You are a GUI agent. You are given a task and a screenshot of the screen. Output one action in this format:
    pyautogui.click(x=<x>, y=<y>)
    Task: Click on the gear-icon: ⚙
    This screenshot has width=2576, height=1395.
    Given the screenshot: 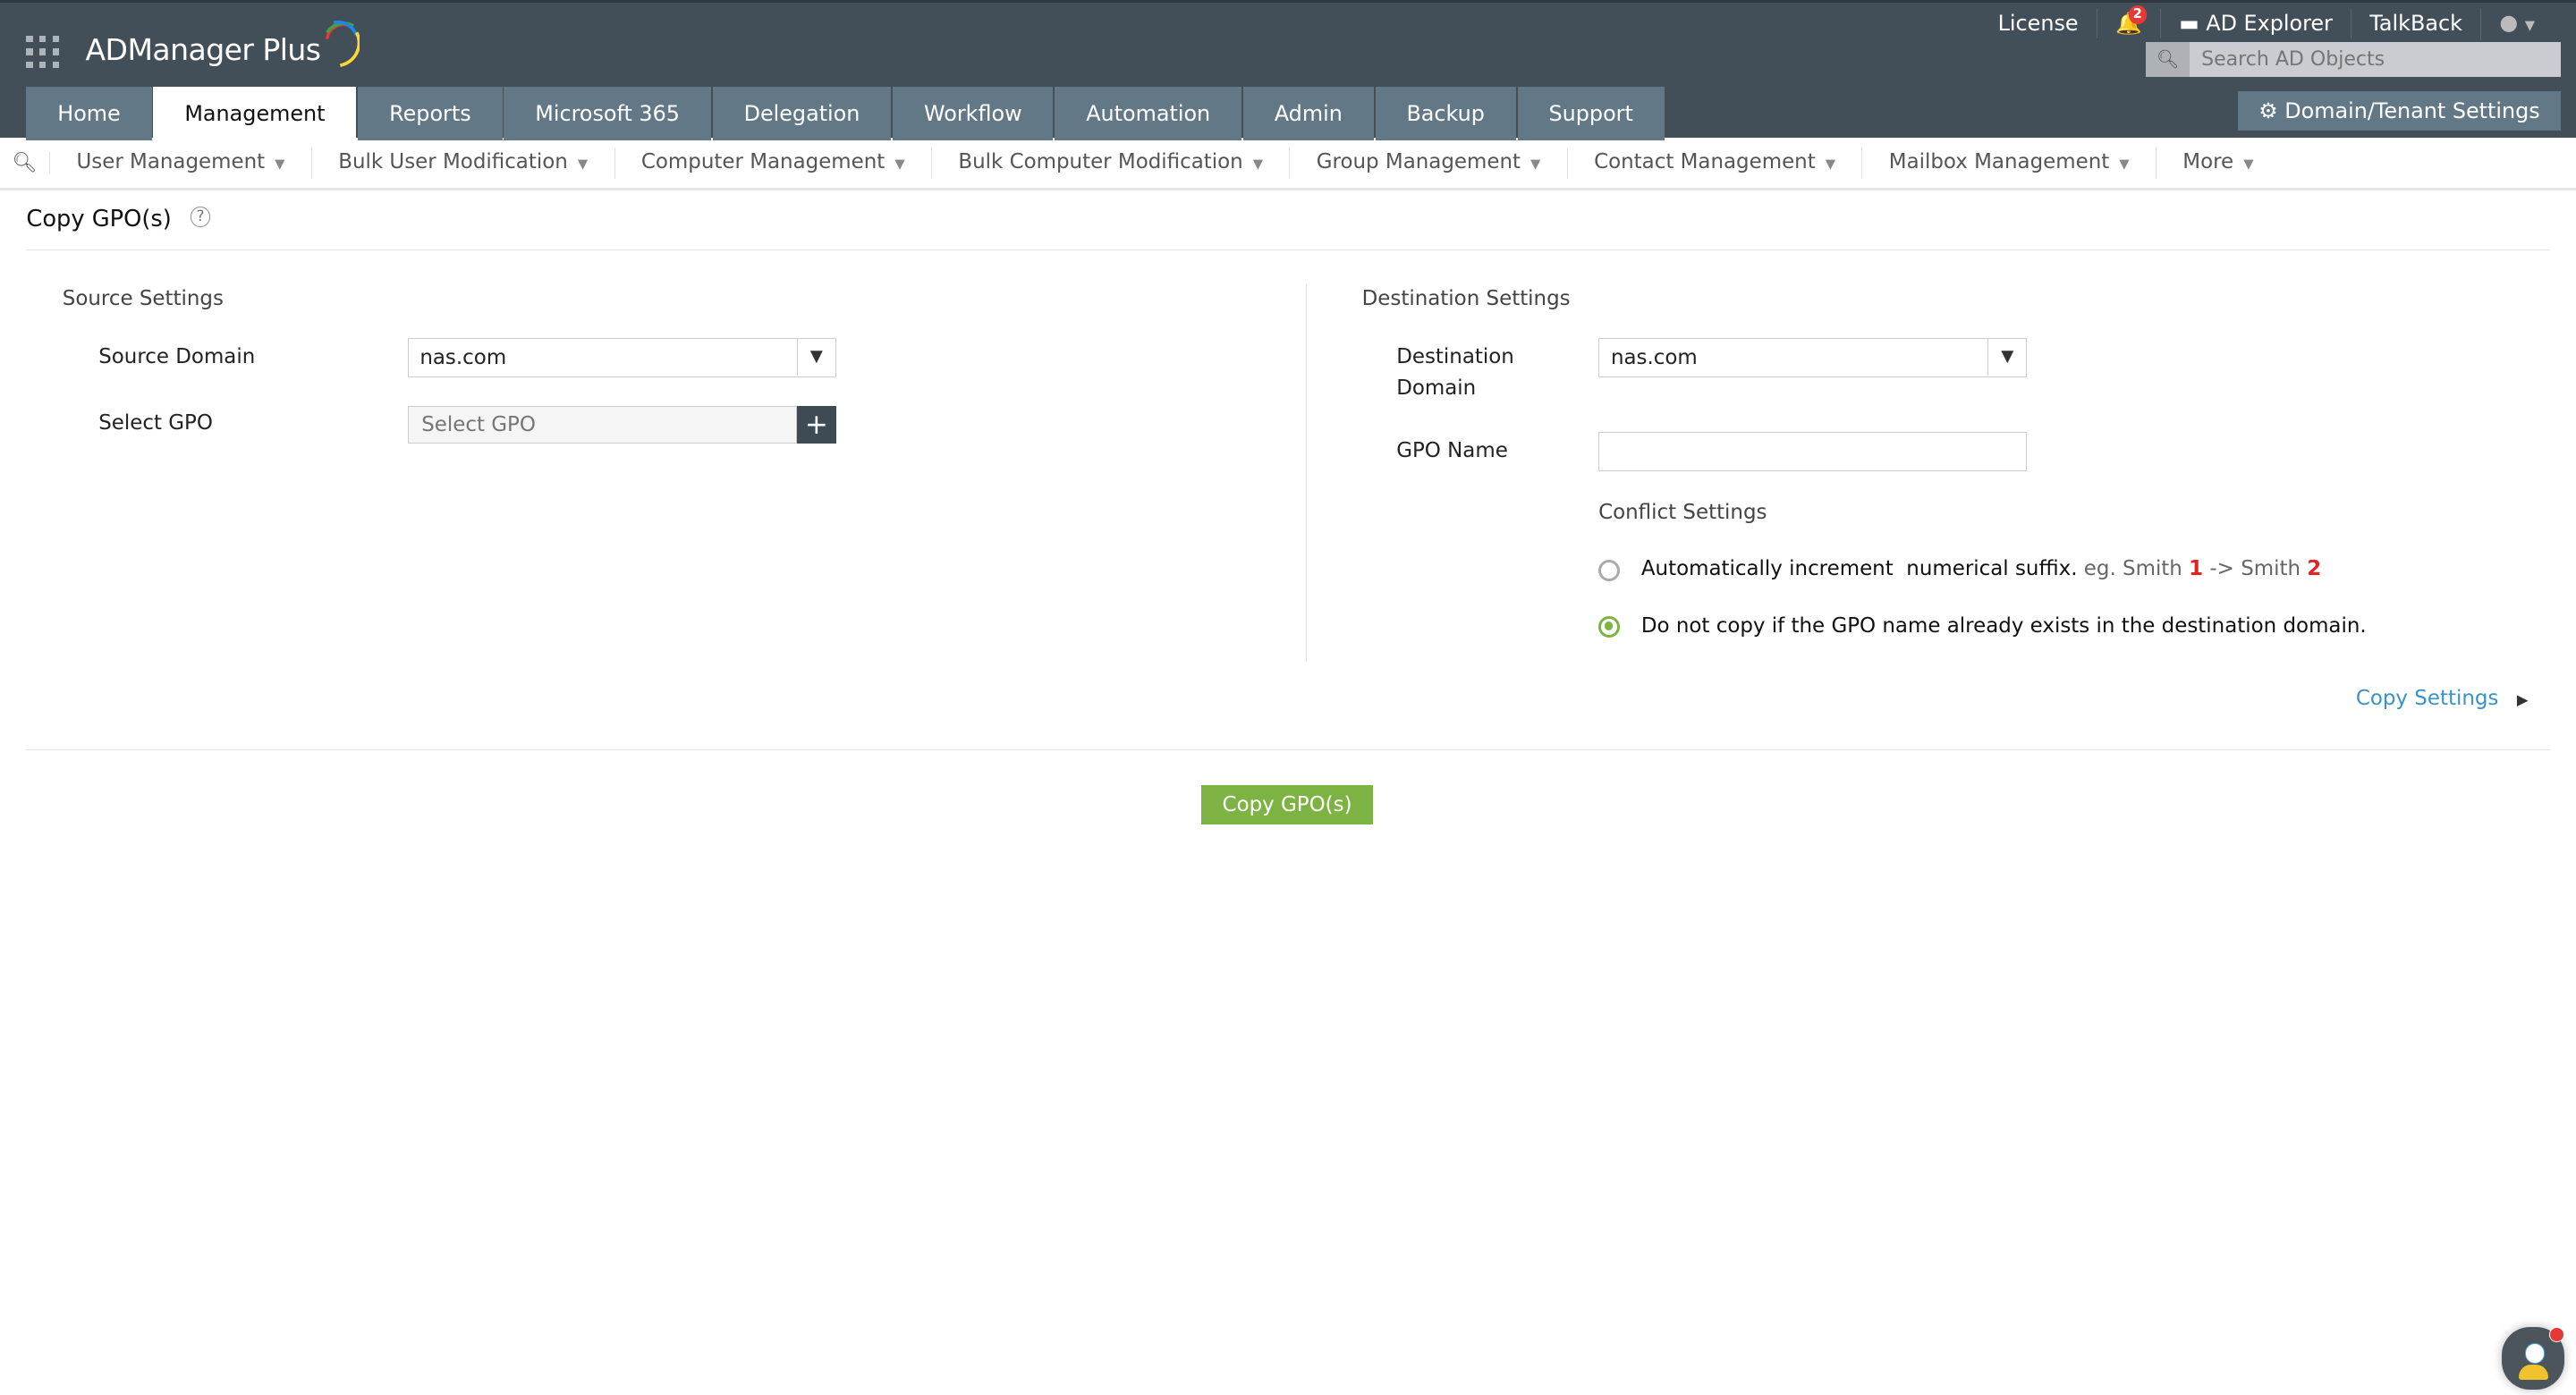 What is the action you would take?
    pyautogui.click(x=2268, y=111)
    